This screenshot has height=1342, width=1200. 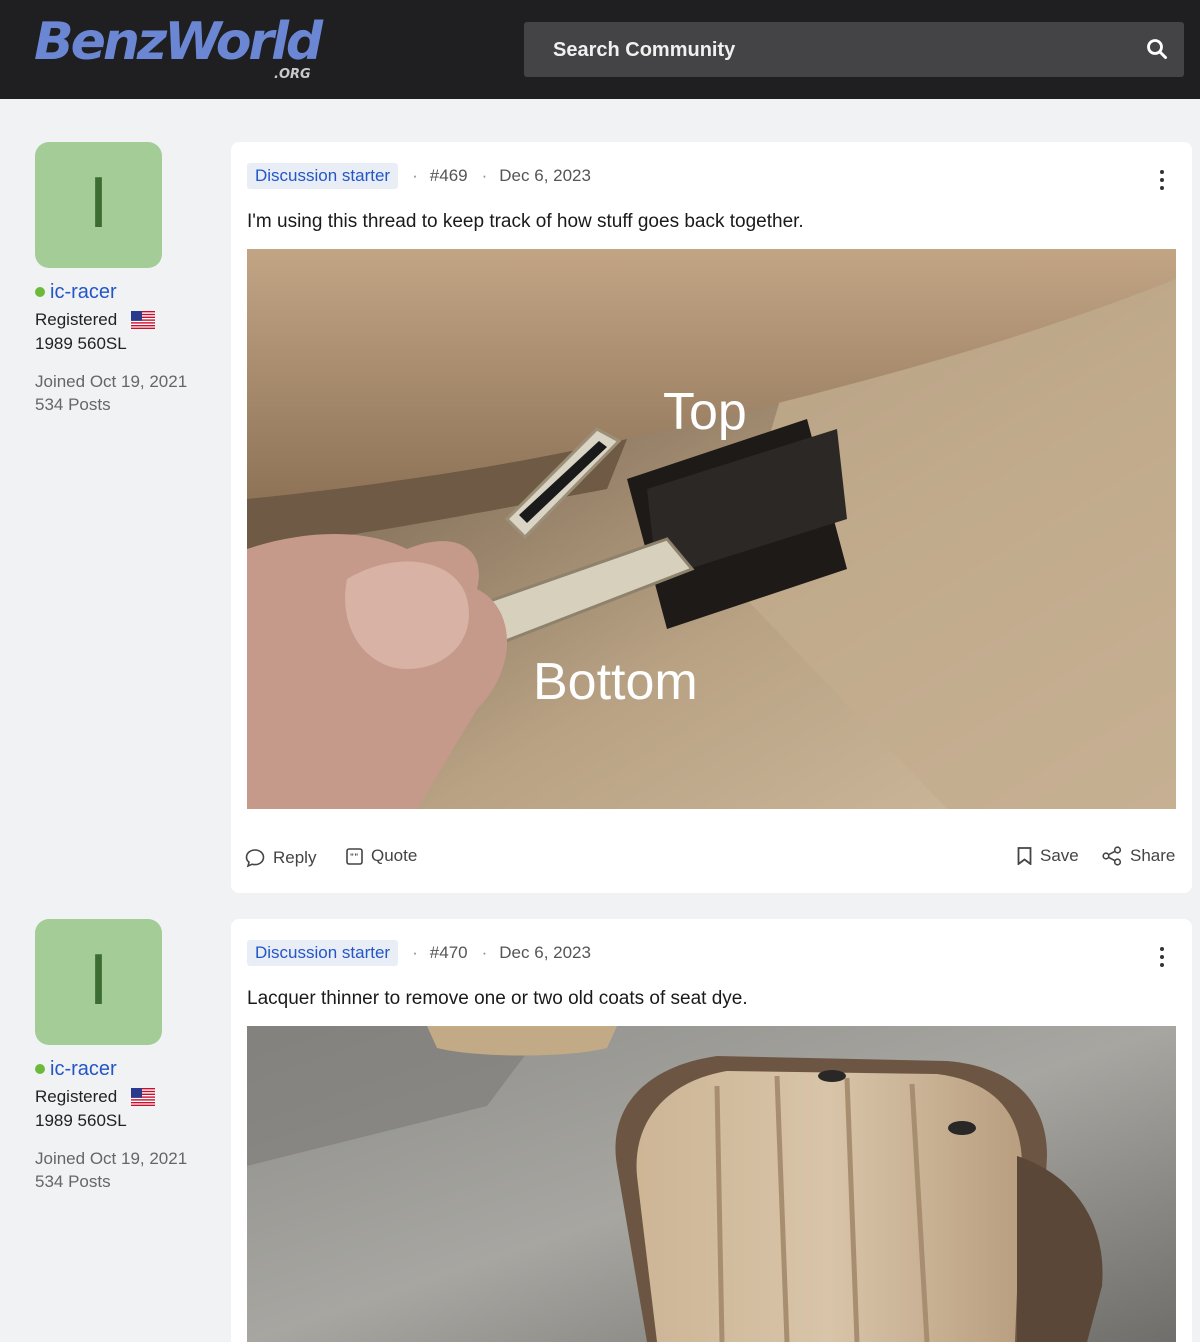 I want to click on save-button: Save, so click(x=1048, y=856).